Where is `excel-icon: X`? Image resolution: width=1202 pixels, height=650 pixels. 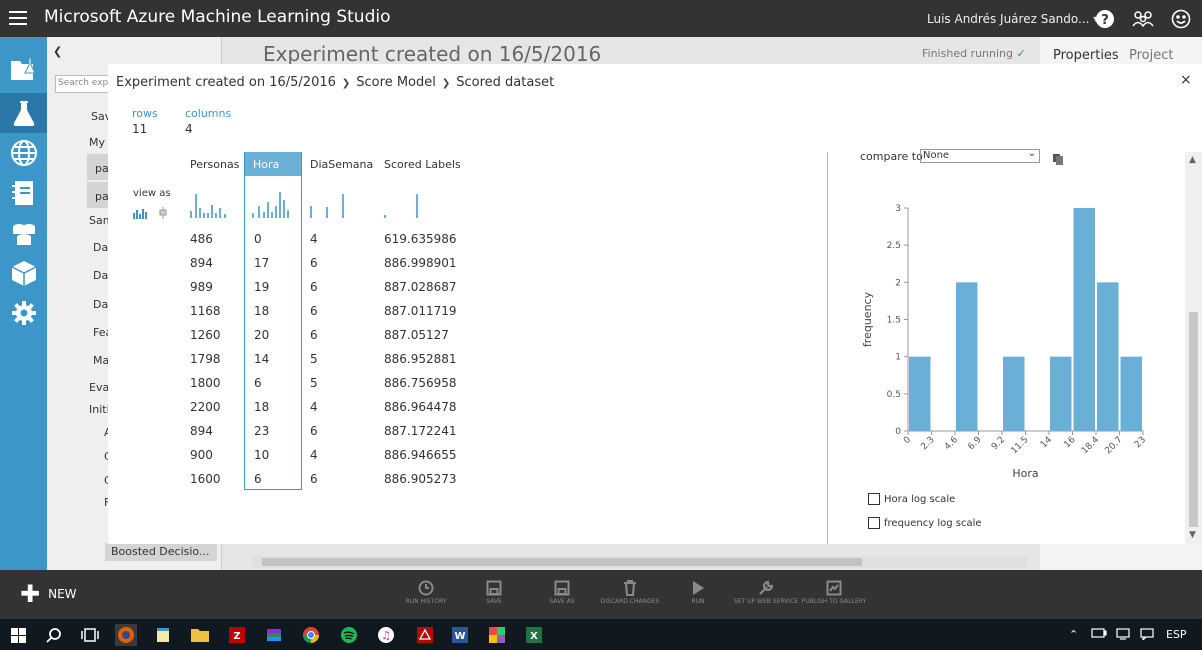 excel-icon: X is located at coordinates (534, 635).